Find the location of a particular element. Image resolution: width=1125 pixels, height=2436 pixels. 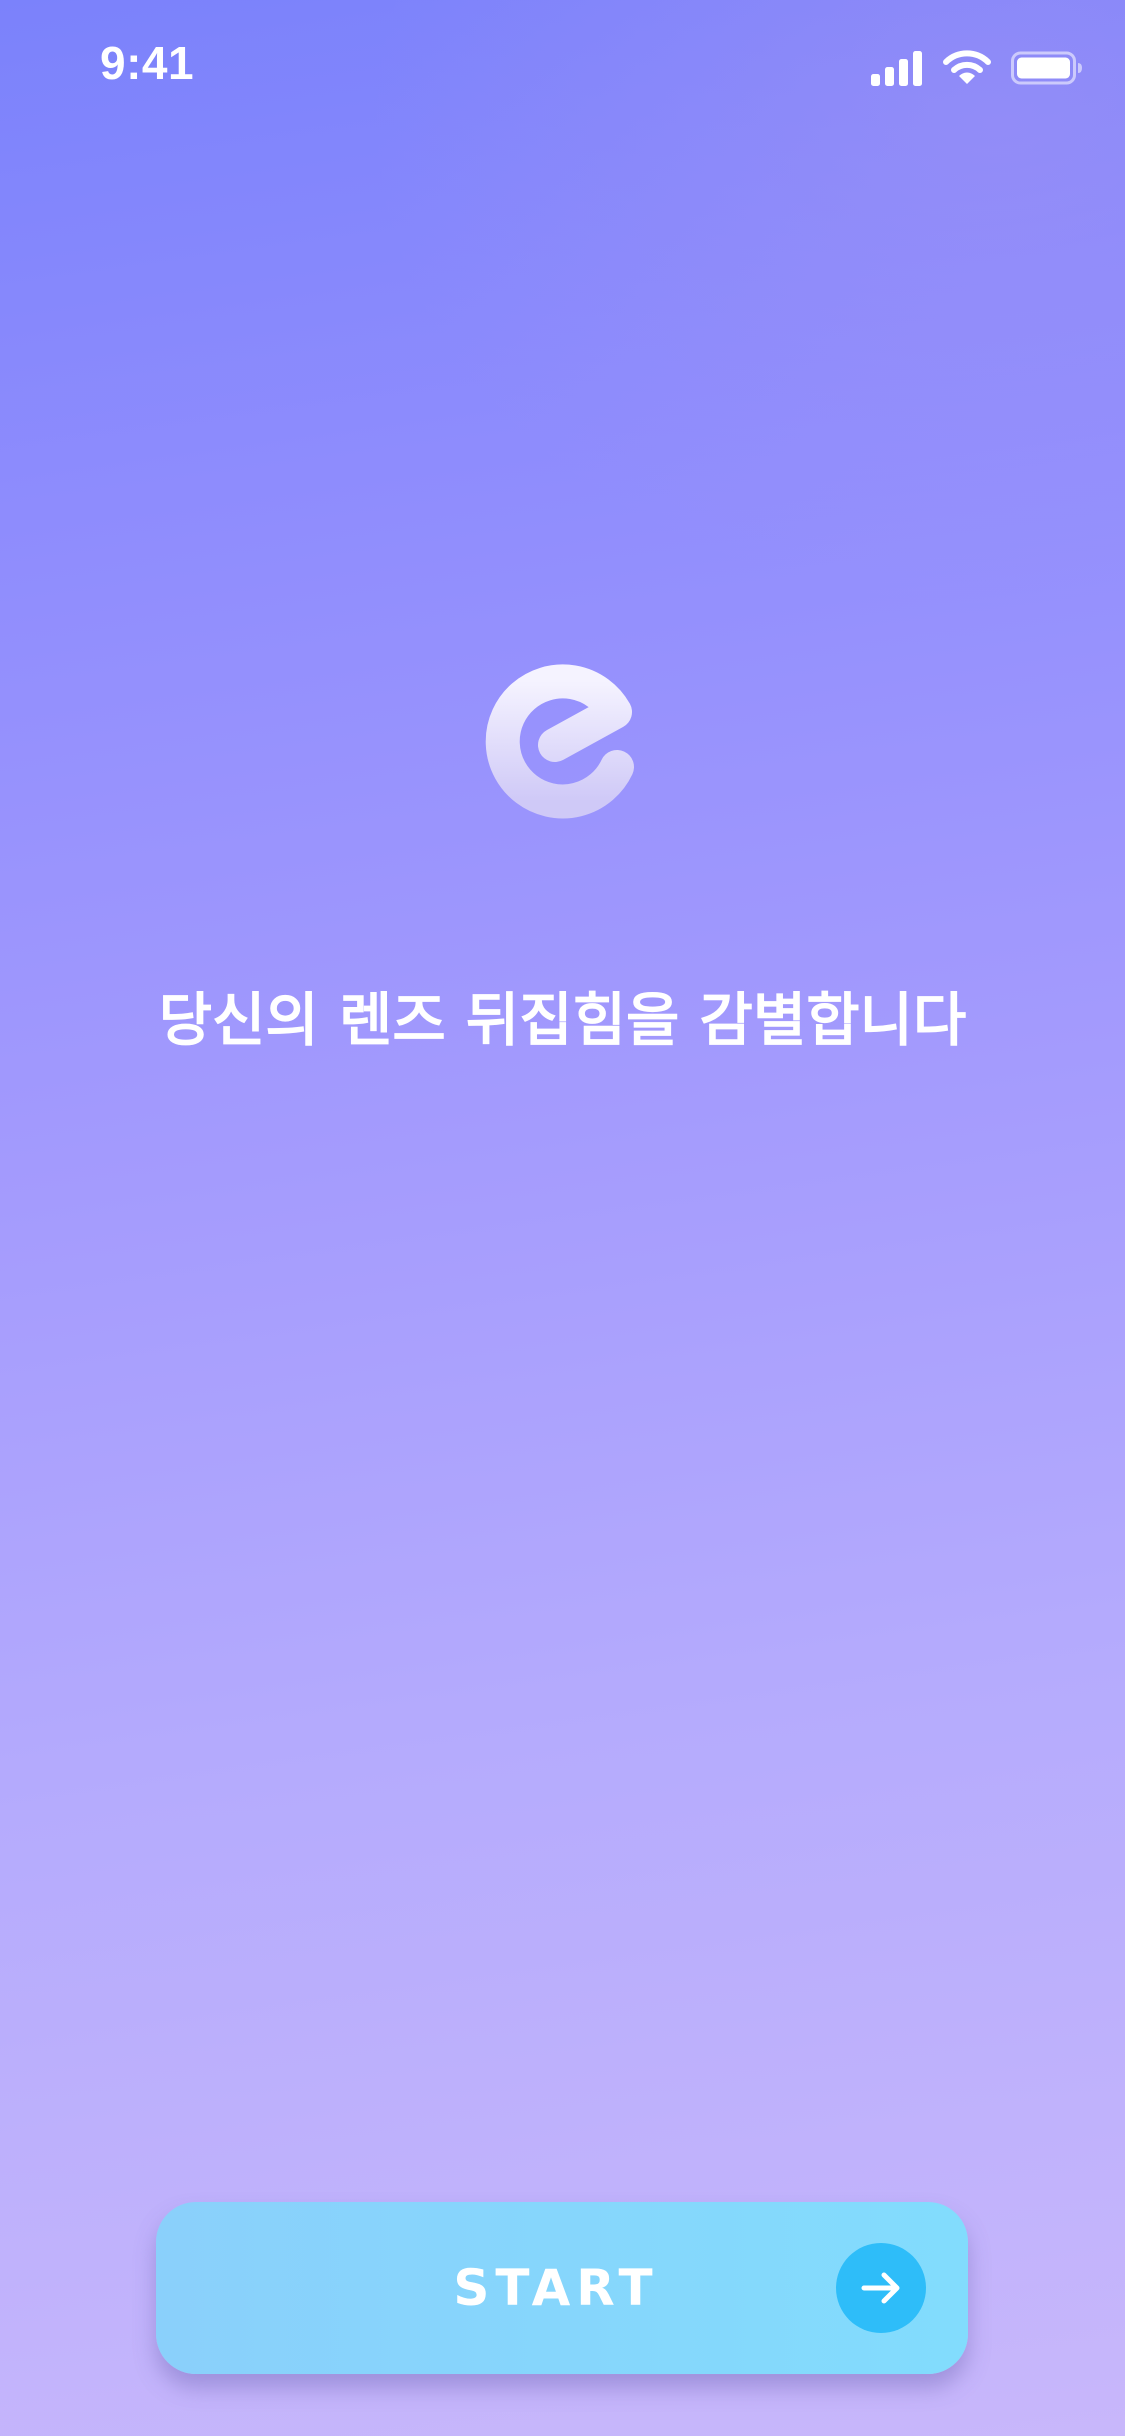

arrow-right-circle is located at coordinates (881, 2288).